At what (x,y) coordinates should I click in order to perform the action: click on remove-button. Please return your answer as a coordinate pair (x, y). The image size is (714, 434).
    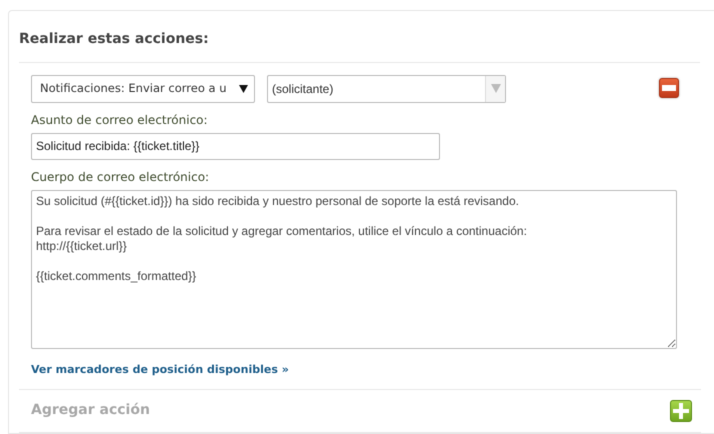
    Looking at the image, I should click on (669, 88).